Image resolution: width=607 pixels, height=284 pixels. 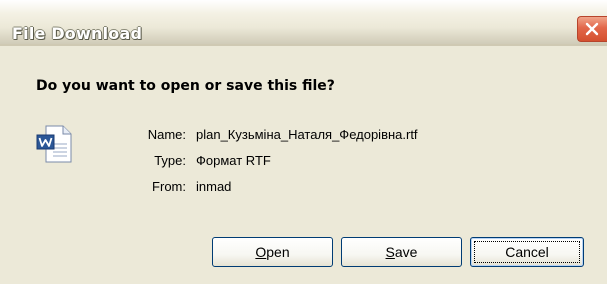 What do you see at coordinates (406, 252) in the screenshot?
I see `save-label-rest: ave` at bounding box center [406, 252].